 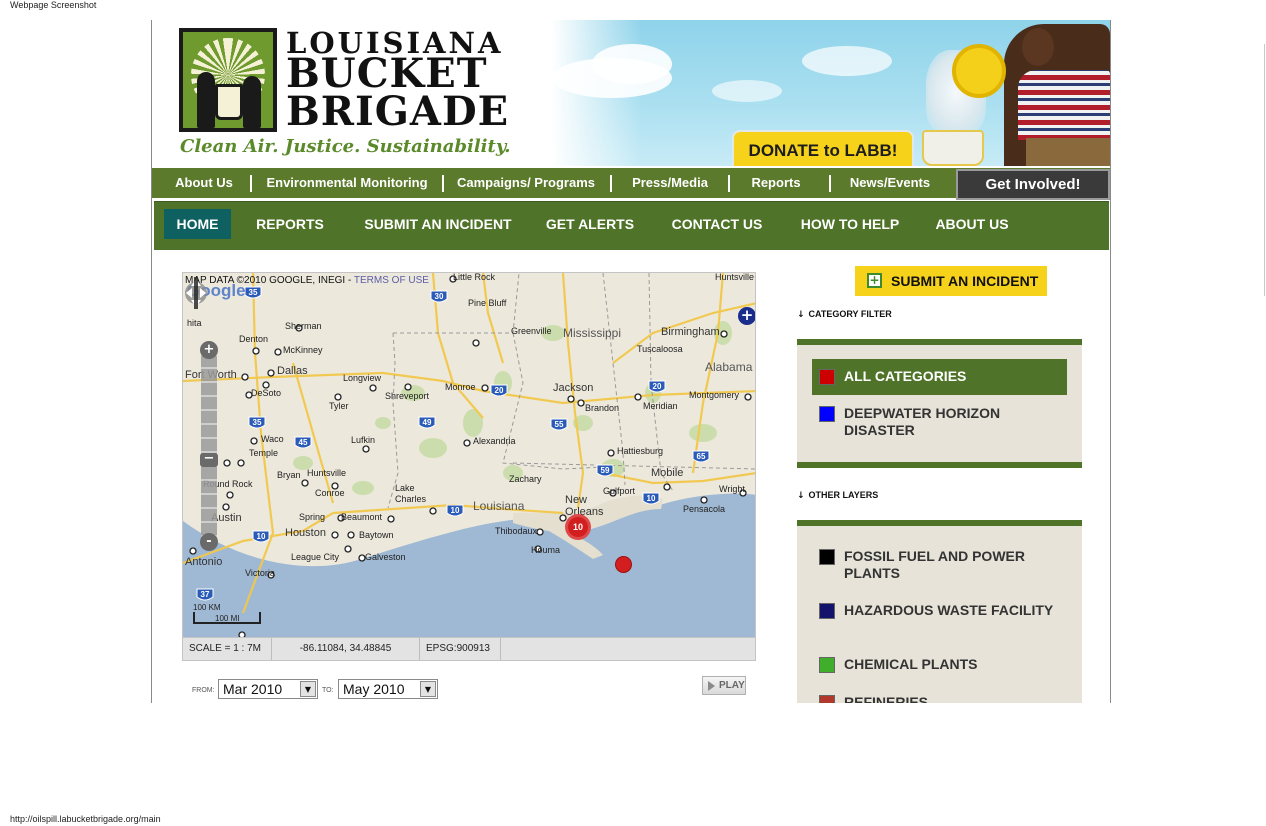 I want to click on zoom-slider, so click(x=209, y=450).